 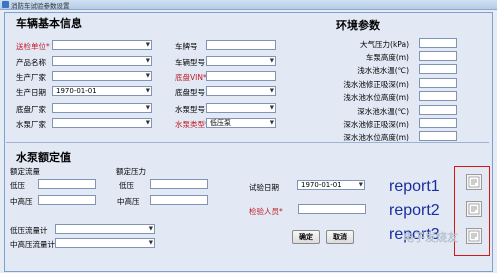 What do you see at coordinates (383, 111) in the screenshot?
I see `env-deep-temp-label: 深水池水温(℃)` at bounding box center [383, 111].